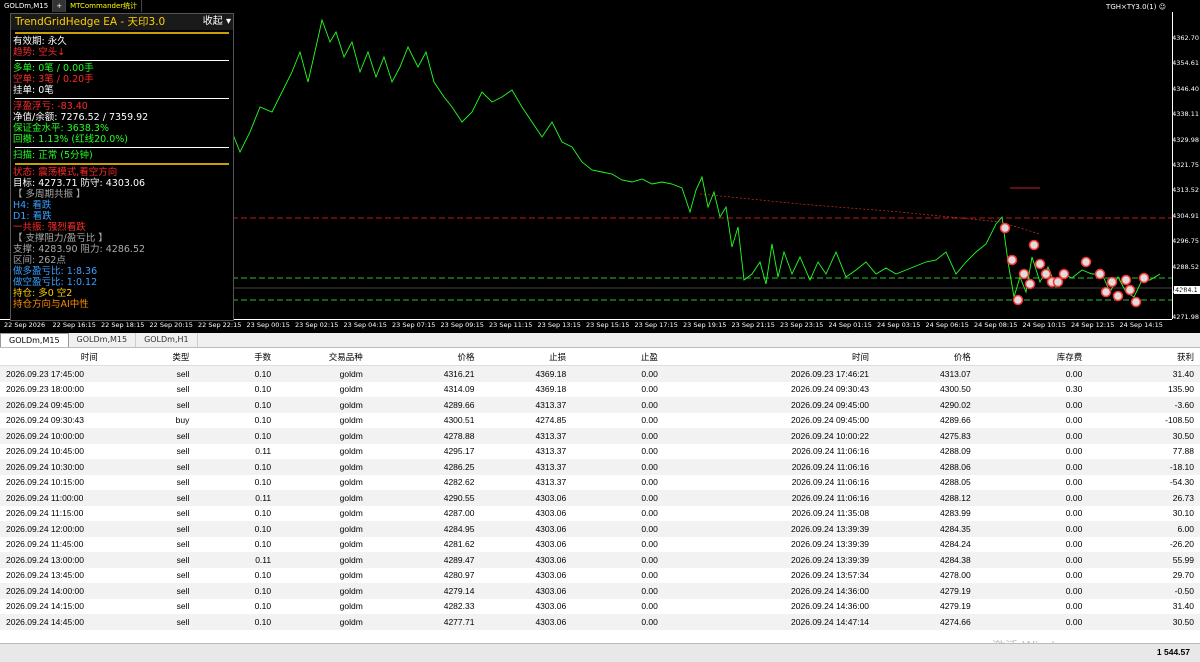 The image size is (1200, 662). Describe the element at coordinates (600, 340) in the screenshot. I see `chart-window-tabs: GOLDm,M15 GOLDm,M15 GOLDm,H1` at that location.